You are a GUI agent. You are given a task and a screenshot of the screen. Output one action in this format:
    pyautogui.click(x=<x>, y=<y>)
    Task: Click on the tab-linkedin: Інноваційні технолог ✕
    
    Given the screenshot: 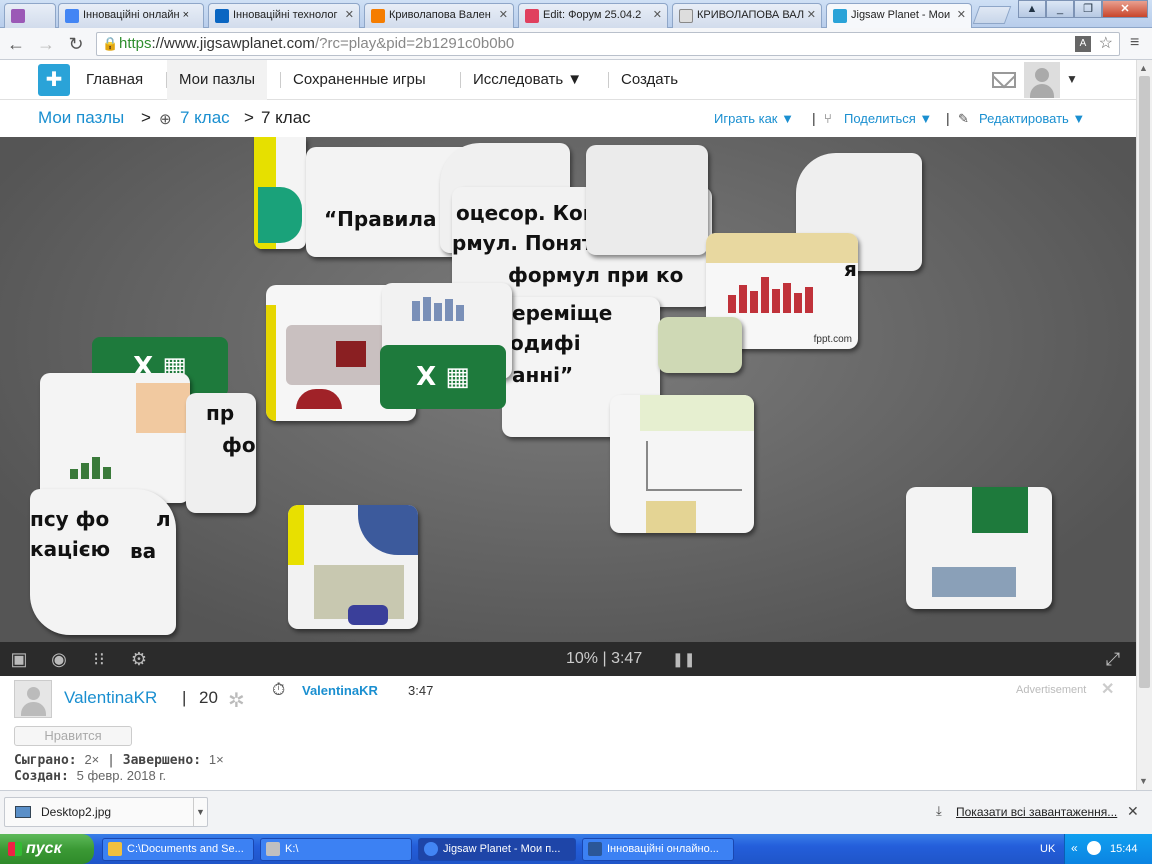 What is the action you would take?
    pyautogui.click(x=284, y=15)
    